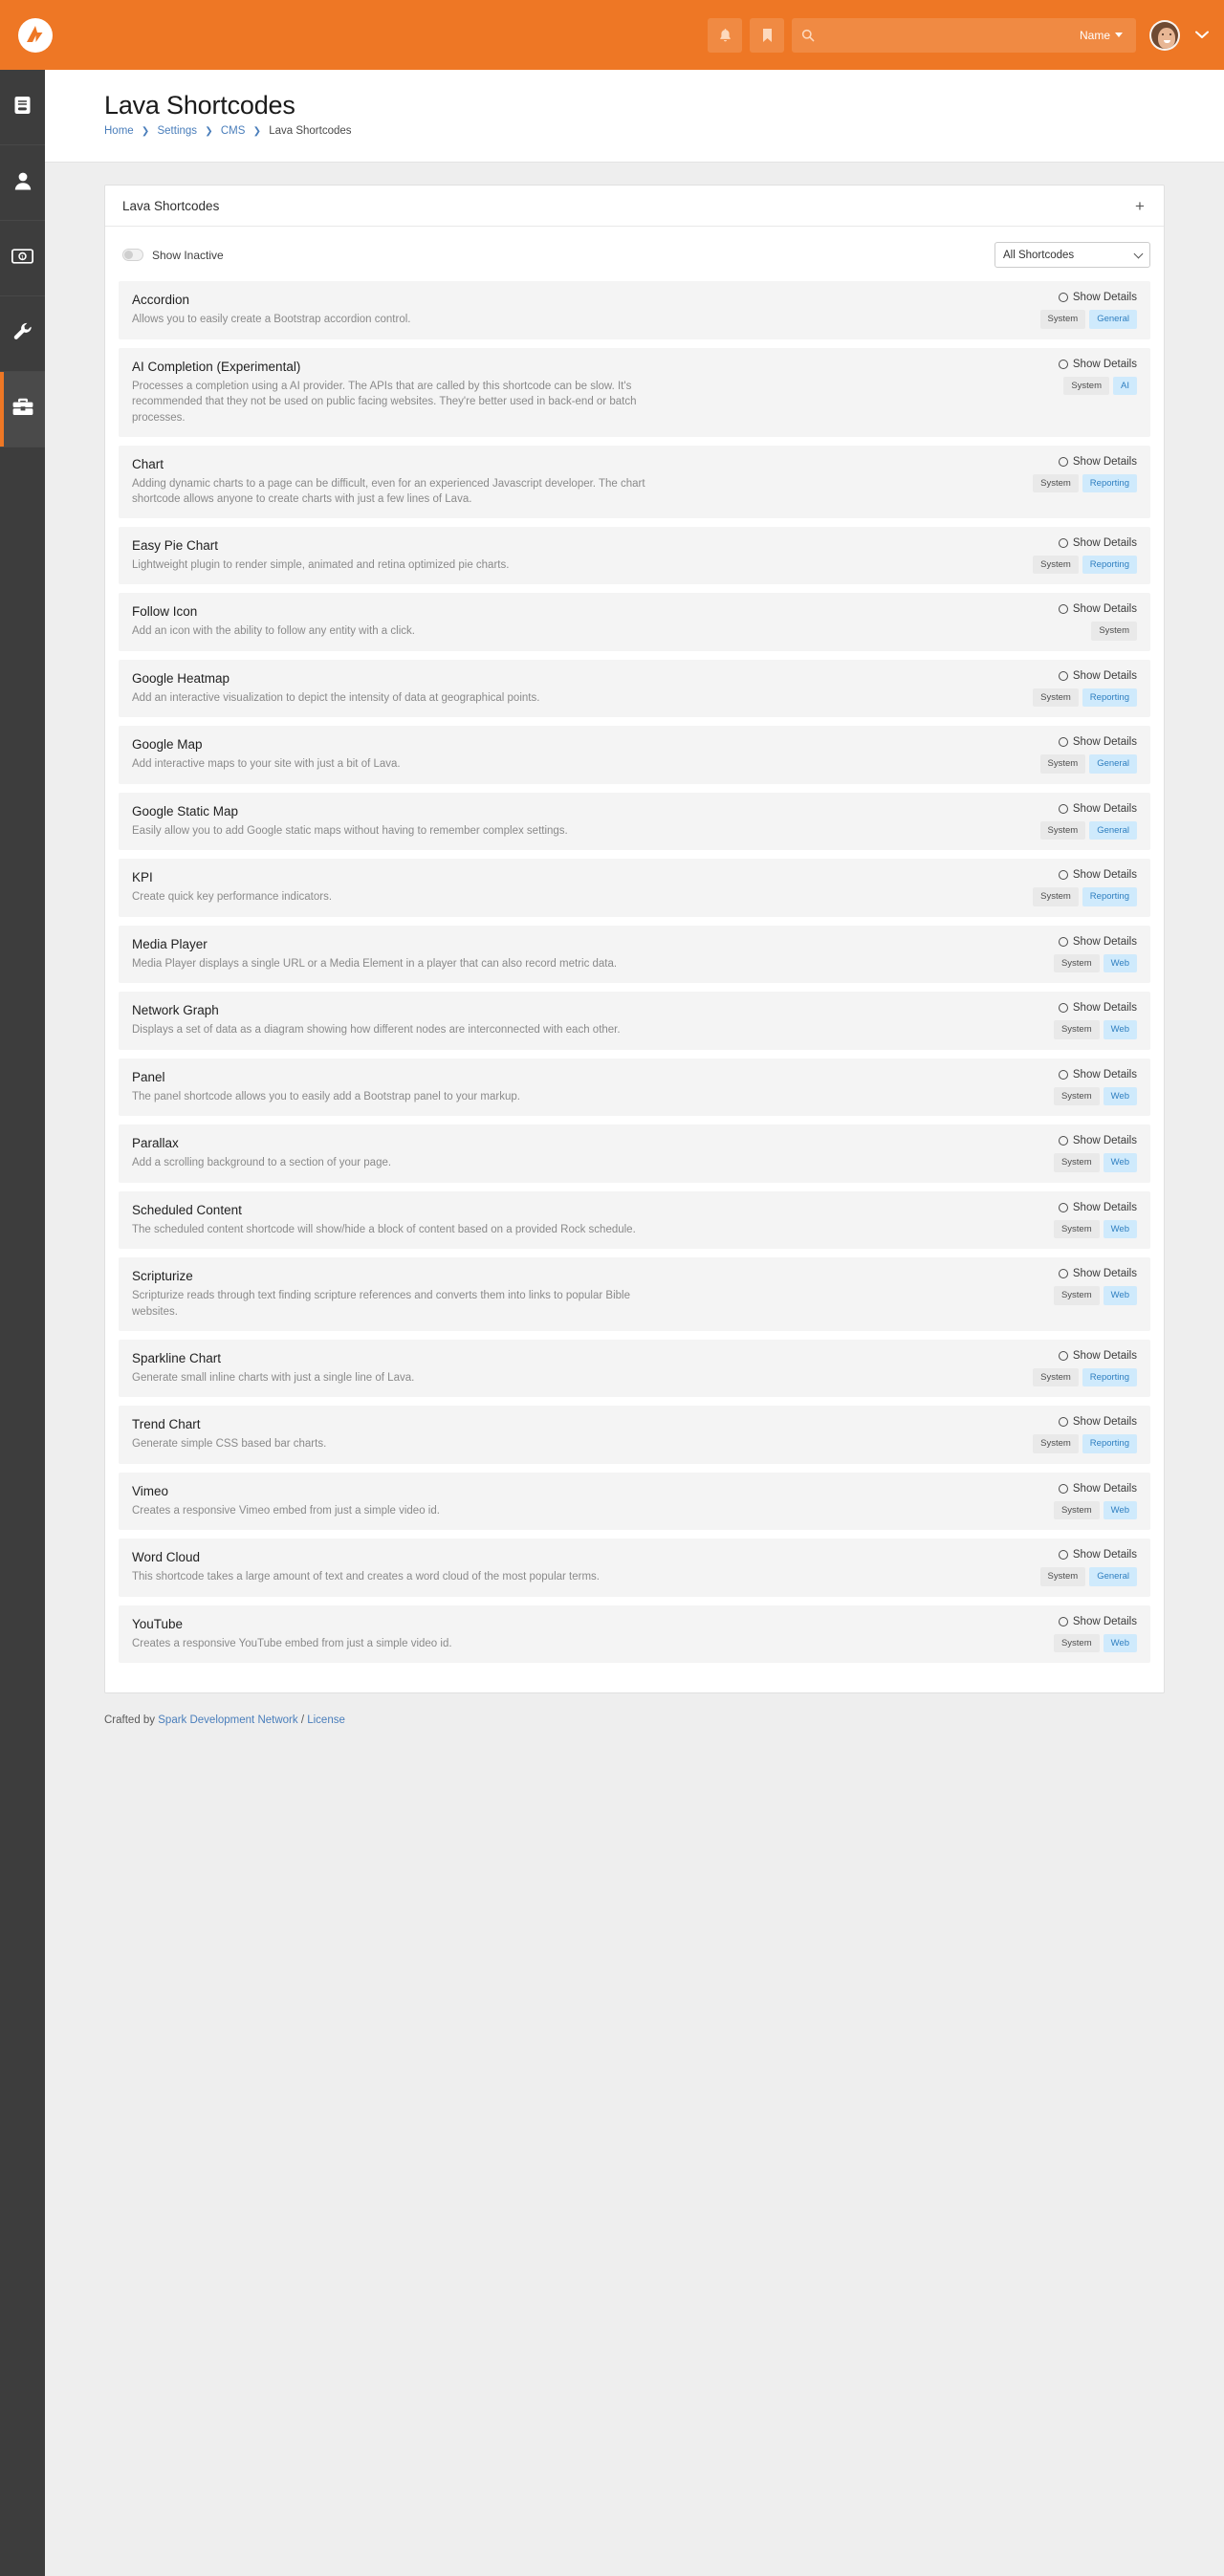  Describe the element at coordinates (23, 1323) in the screenshot. I see `left-sidebar: 1` at that location.